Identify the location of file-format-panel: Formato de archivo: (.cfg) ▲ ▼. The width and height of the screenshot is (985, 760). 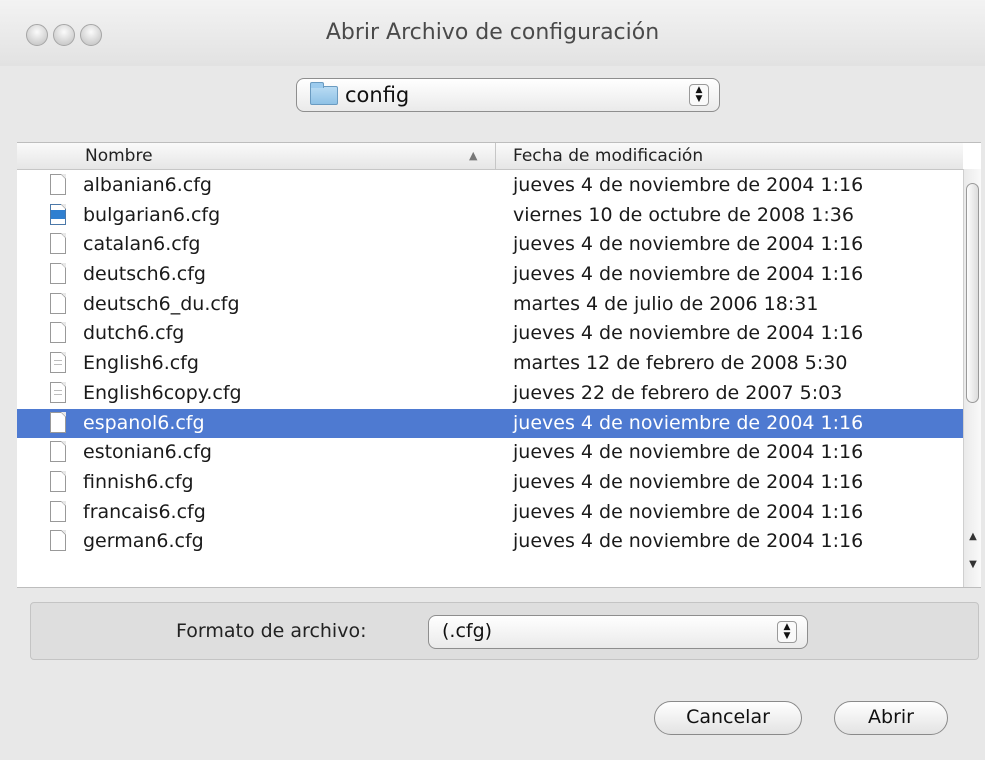
(504, 631).